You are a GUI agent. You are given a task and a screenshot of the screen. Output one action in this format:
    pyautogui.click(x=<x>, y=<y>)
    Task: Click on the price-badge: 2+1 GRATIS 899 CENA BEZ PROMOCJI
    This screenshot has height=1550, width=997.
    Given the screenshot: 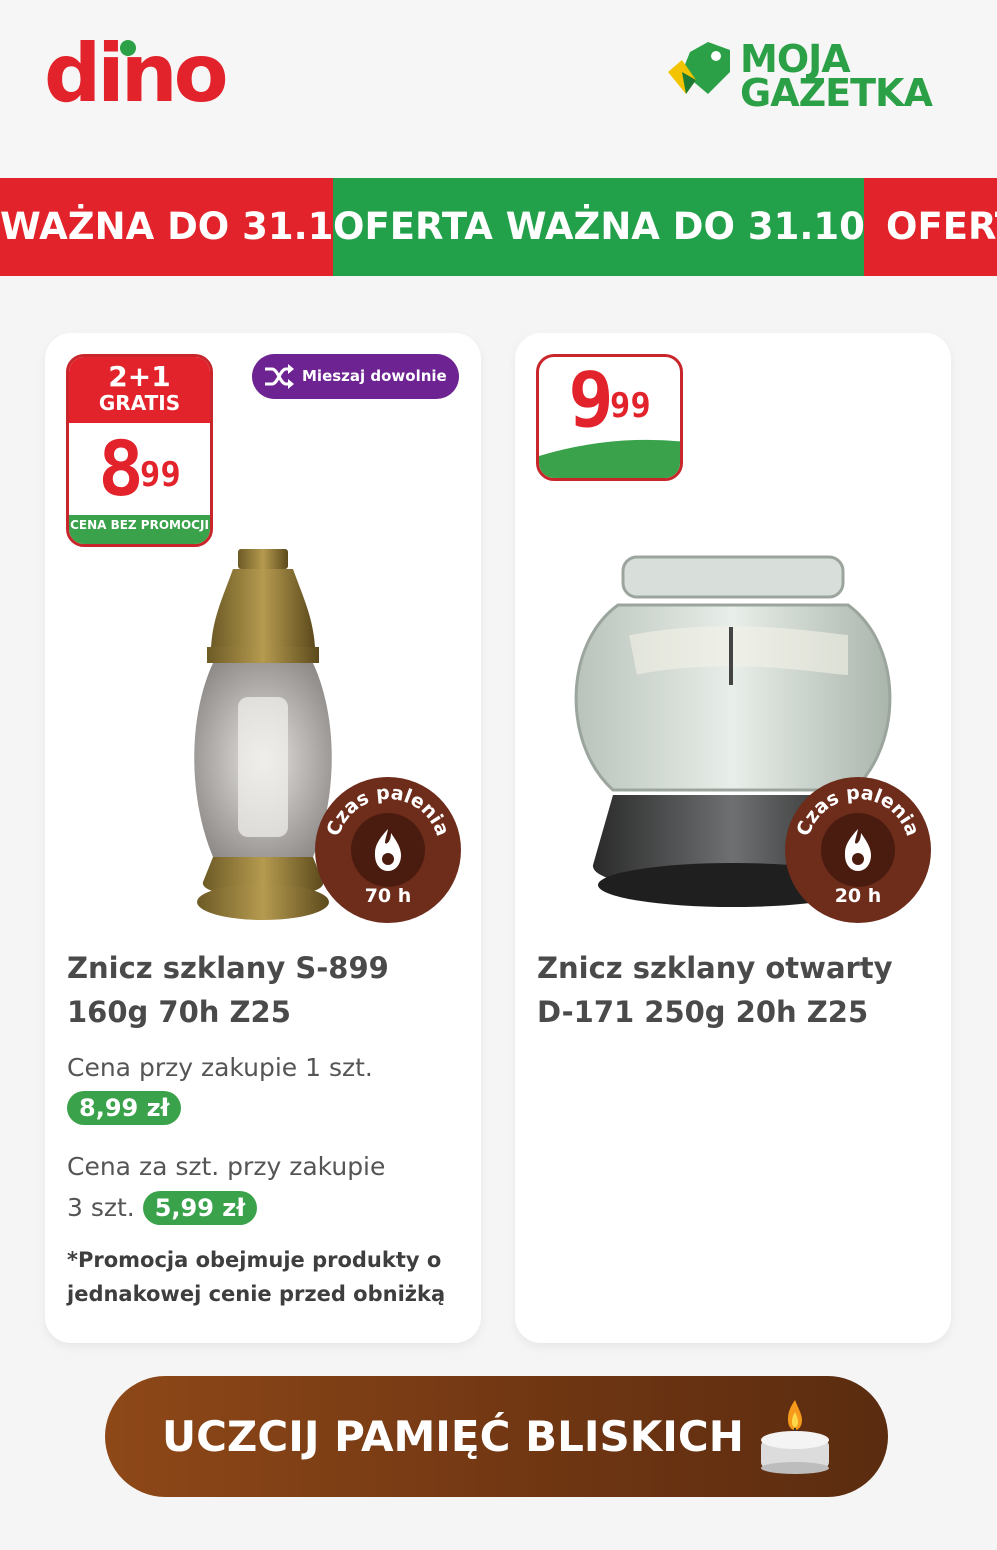 What is the action you would take?
    pyautogui.click(x=139, y=450)
    